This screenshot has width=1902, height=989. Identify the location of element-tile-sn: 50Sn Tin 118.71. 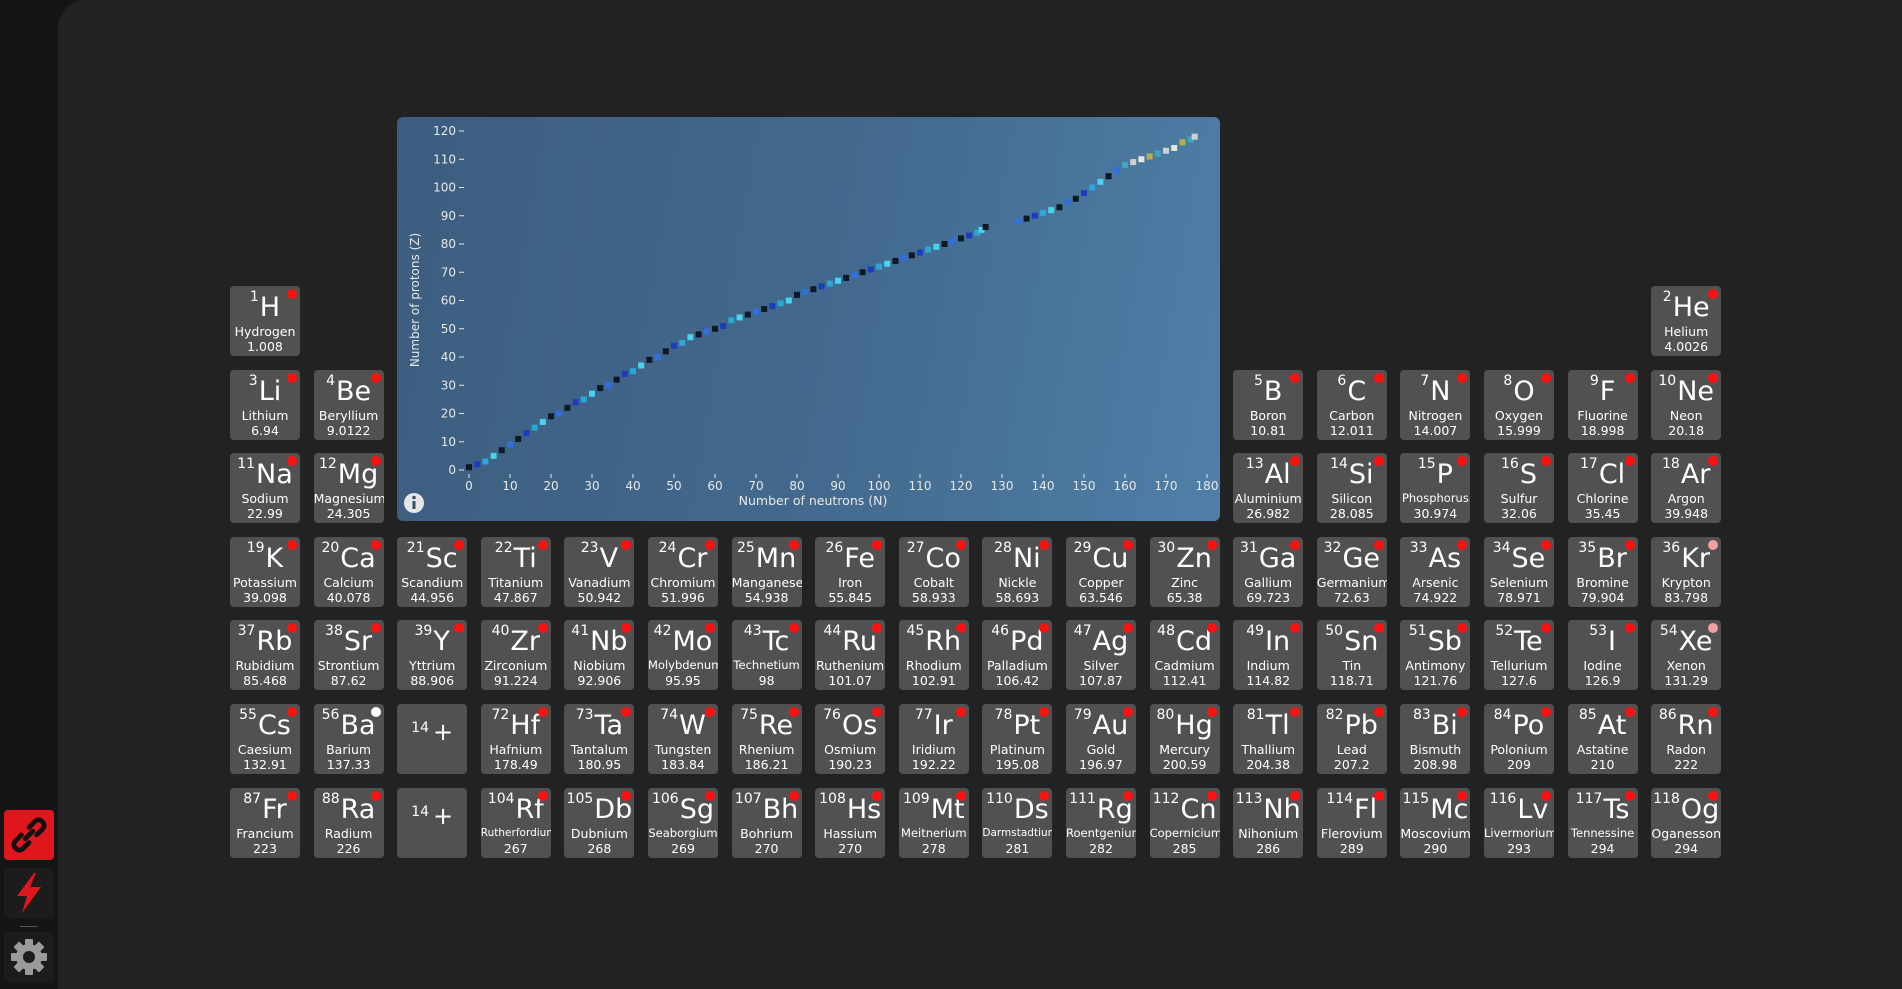
(1351, 655).